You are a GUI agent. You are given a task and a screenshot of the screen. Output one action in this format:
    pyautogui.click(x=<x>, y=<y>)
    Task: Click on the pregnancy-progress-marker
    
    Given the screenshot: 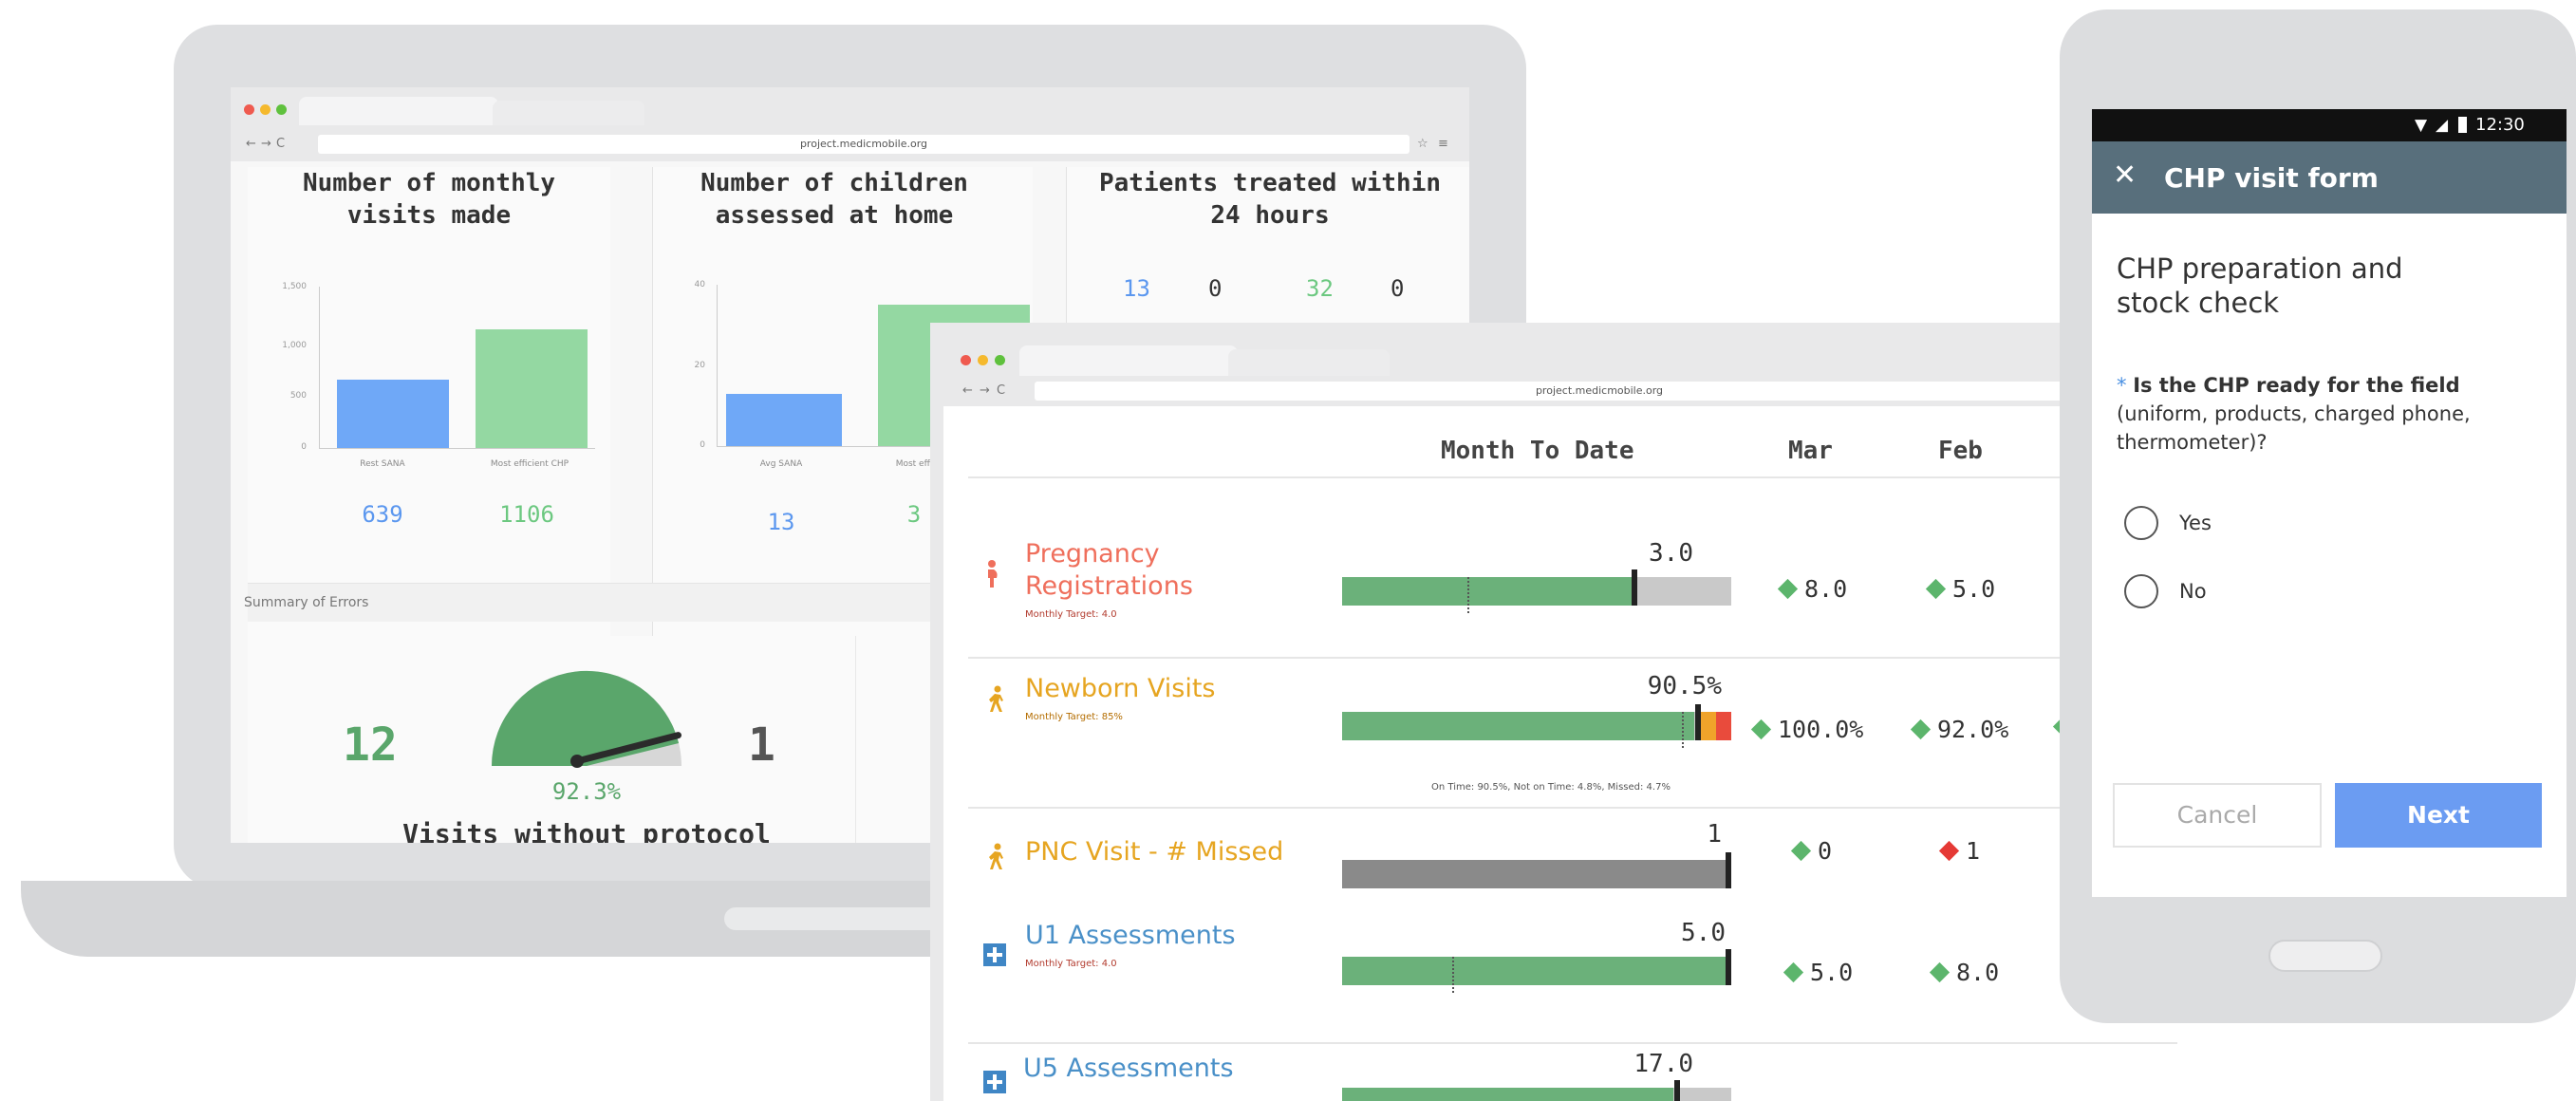 What is the action you would take?
    pyautogui.click(x=1634, y=587)
    